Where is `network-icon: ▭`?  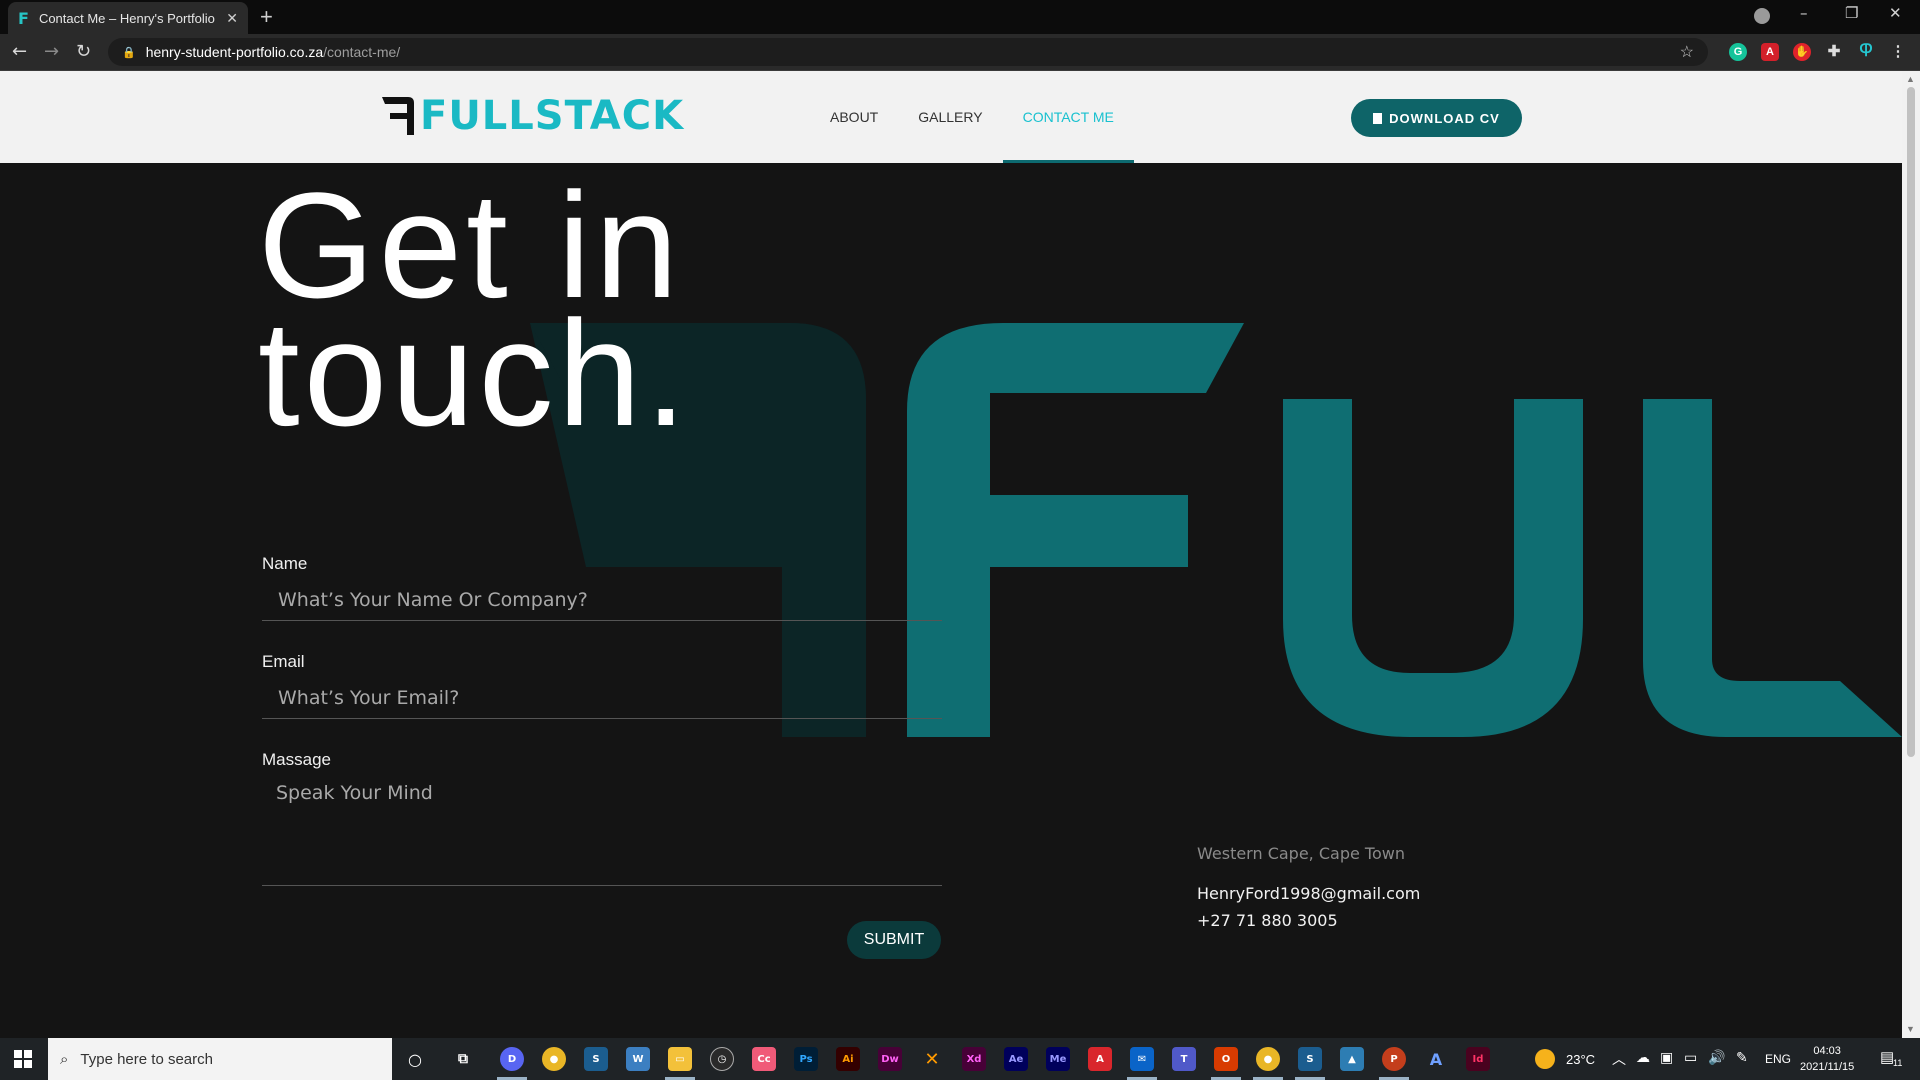
network-icon: ▭ is located at coordinates (1690, 1057).